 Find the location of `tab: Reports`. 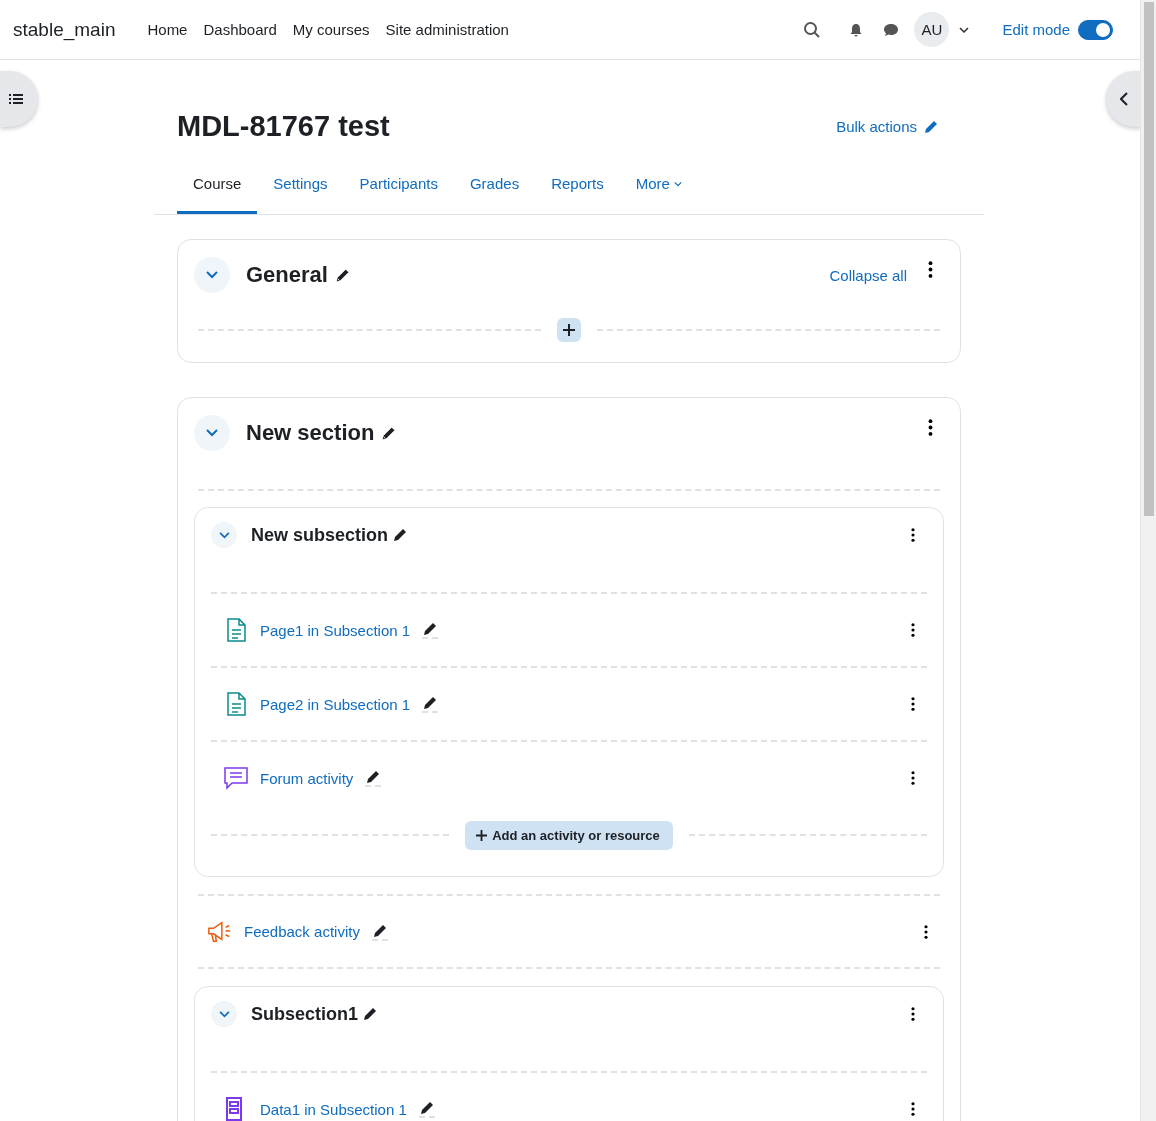

tab: Reports is located at coordinates (577, 188).